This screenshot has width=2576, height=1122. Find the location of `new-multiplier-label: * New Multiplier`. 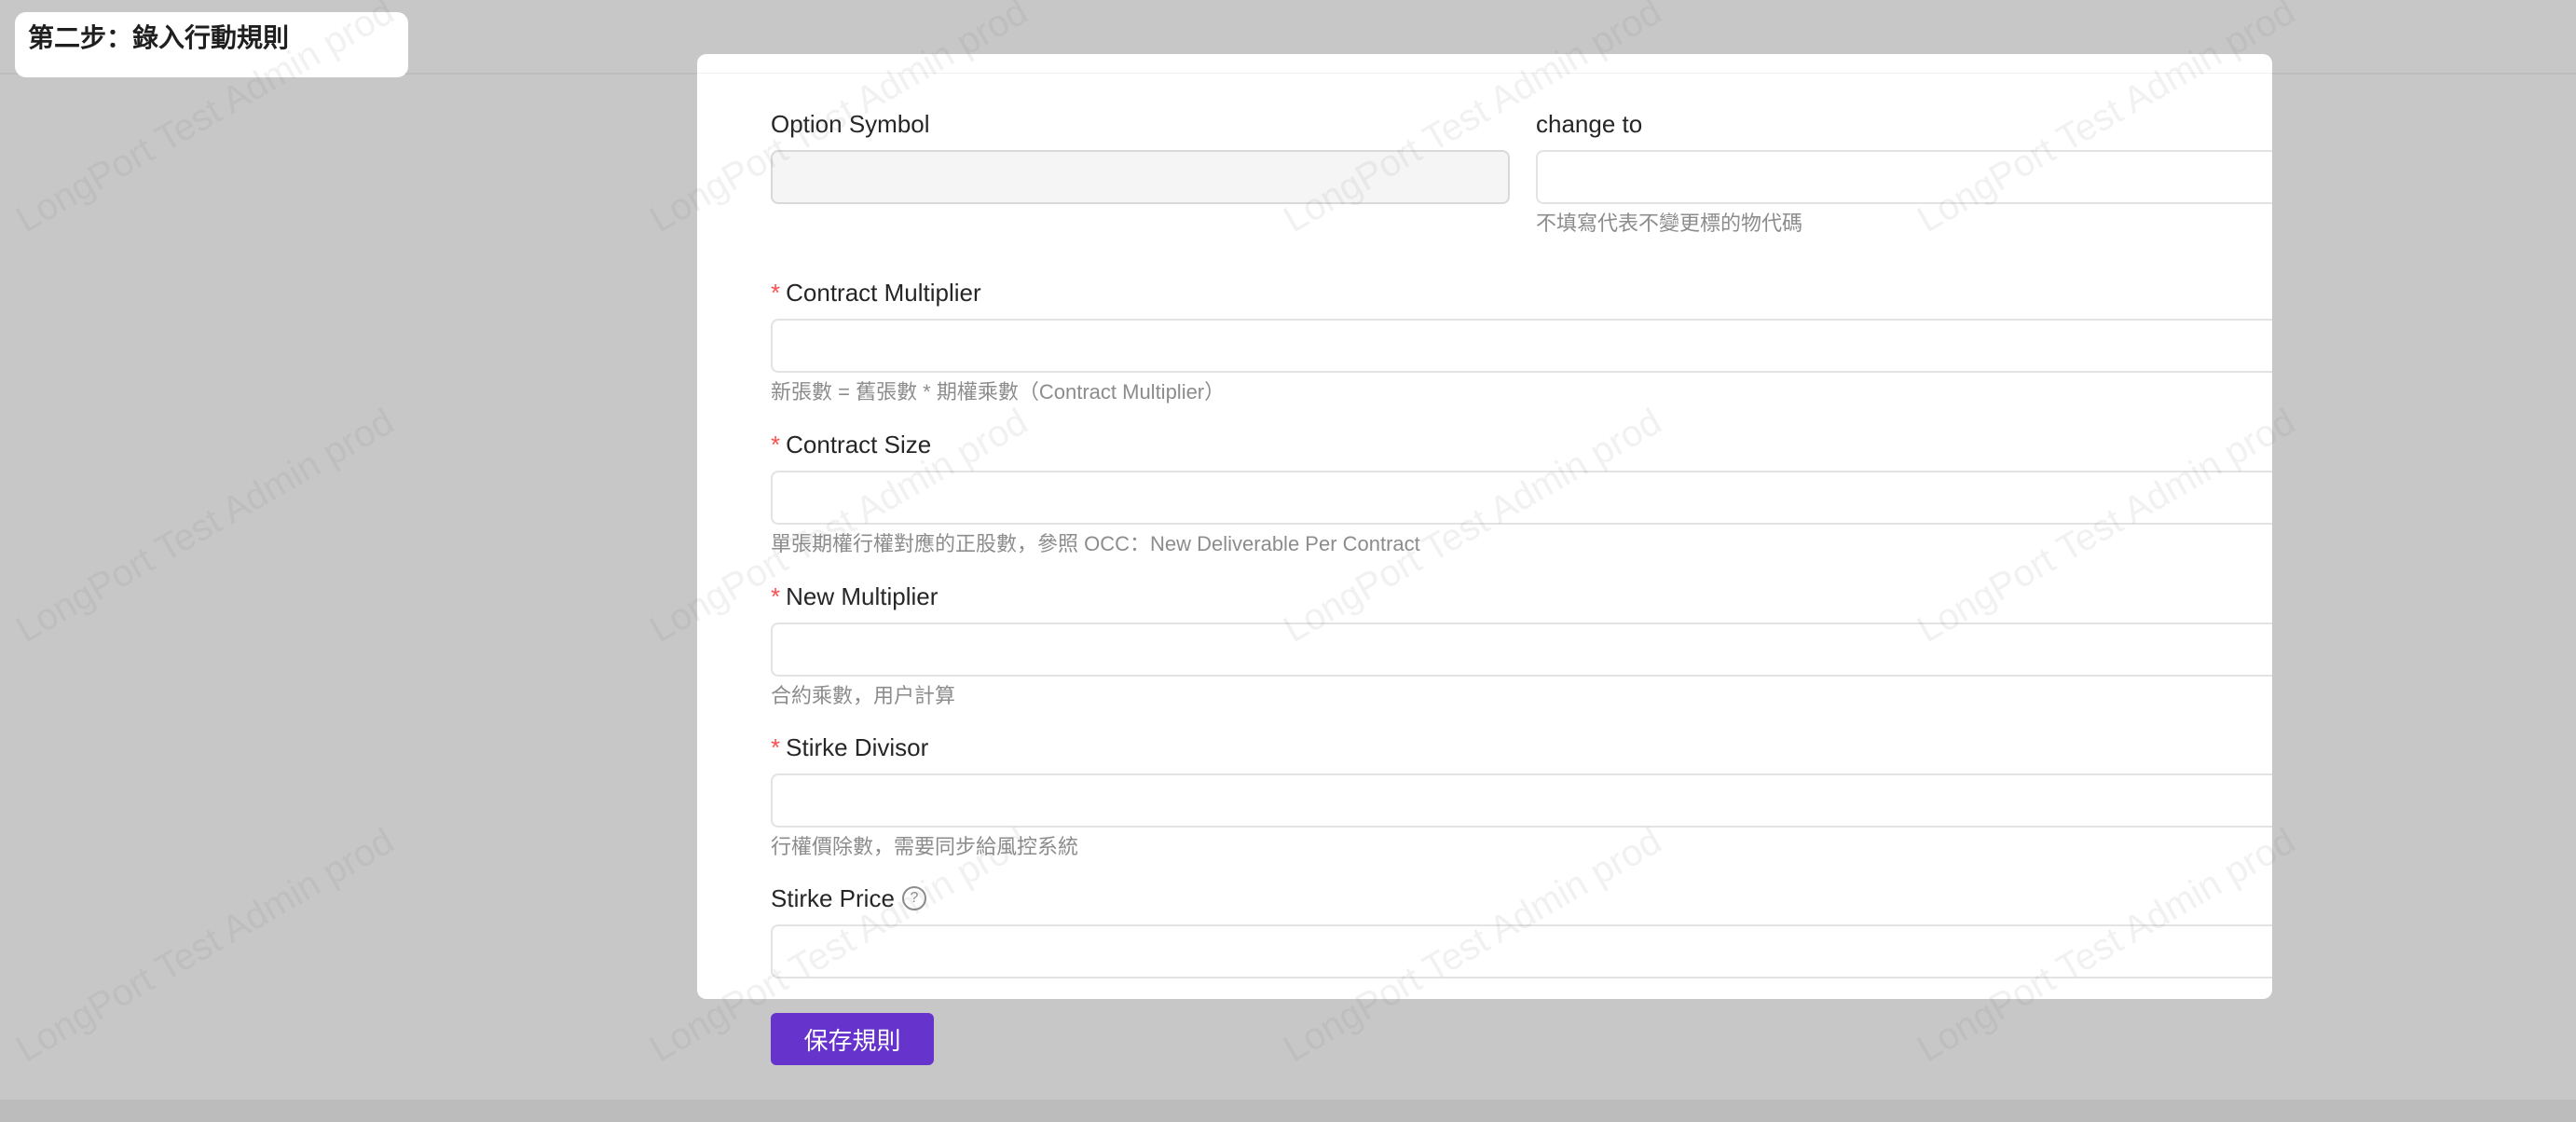

new-multiplier-label: * New Multiplier is located at coordinates (854, 596).